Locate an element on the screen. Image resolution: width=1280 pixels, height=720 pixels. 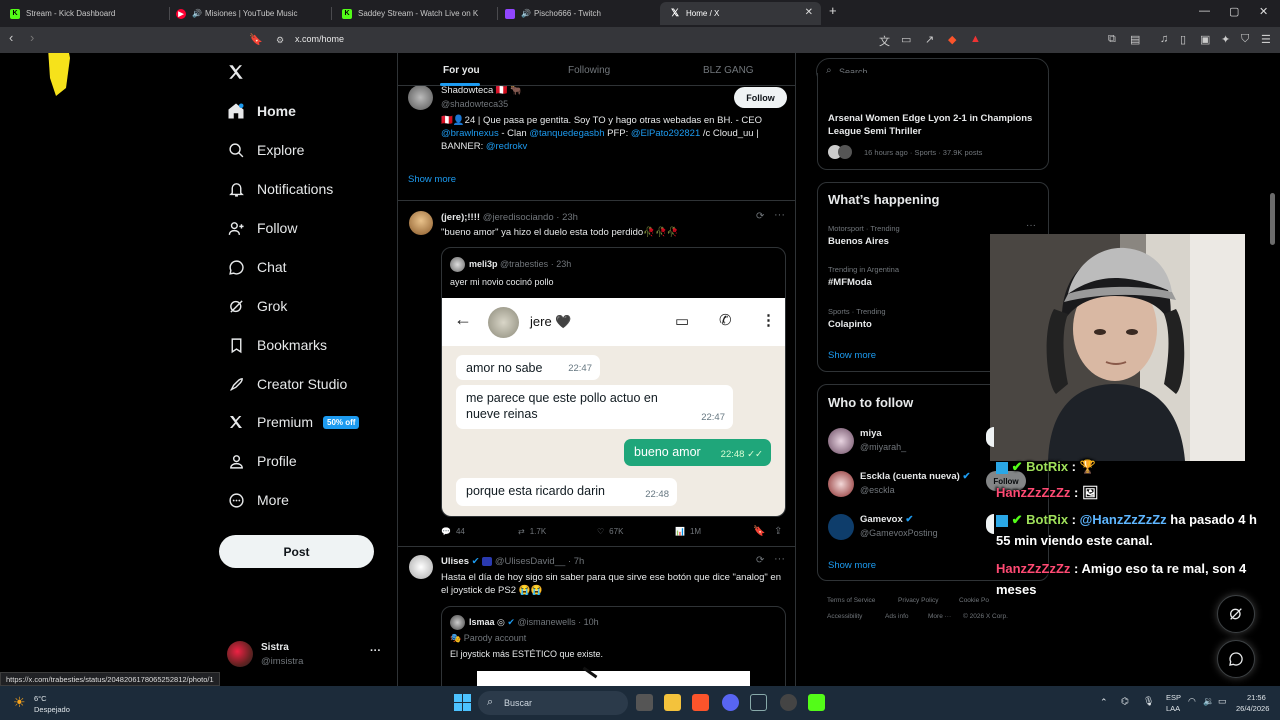
quoted-image is located at coordinates (613, 676).